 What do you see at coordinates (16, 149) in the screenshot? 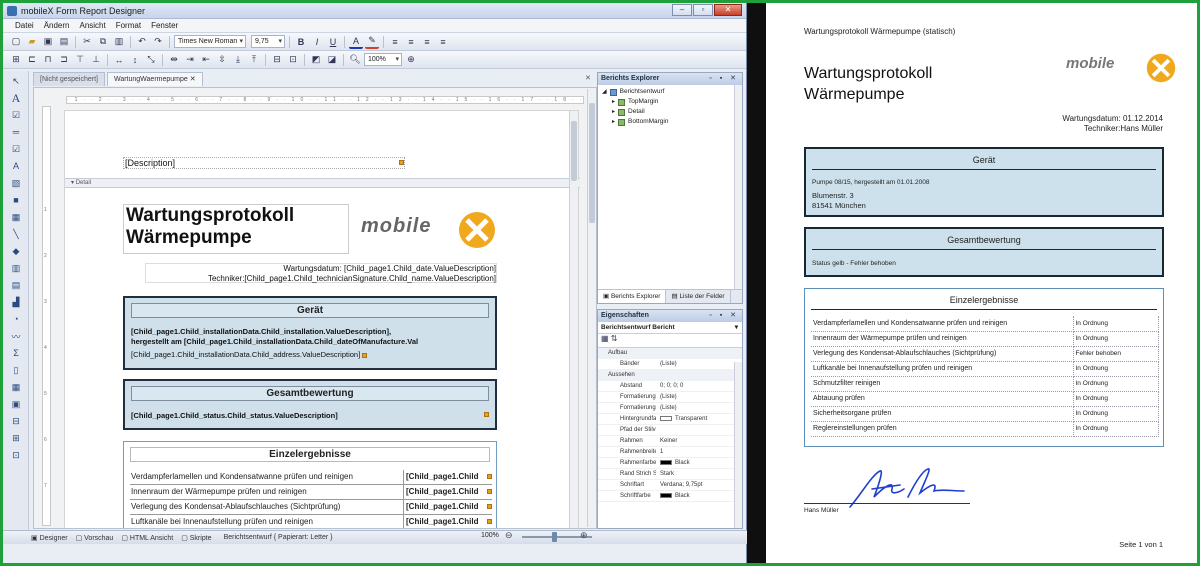
I see `checkbox-tool-icon: ☑` at bounding box center [16, 149].